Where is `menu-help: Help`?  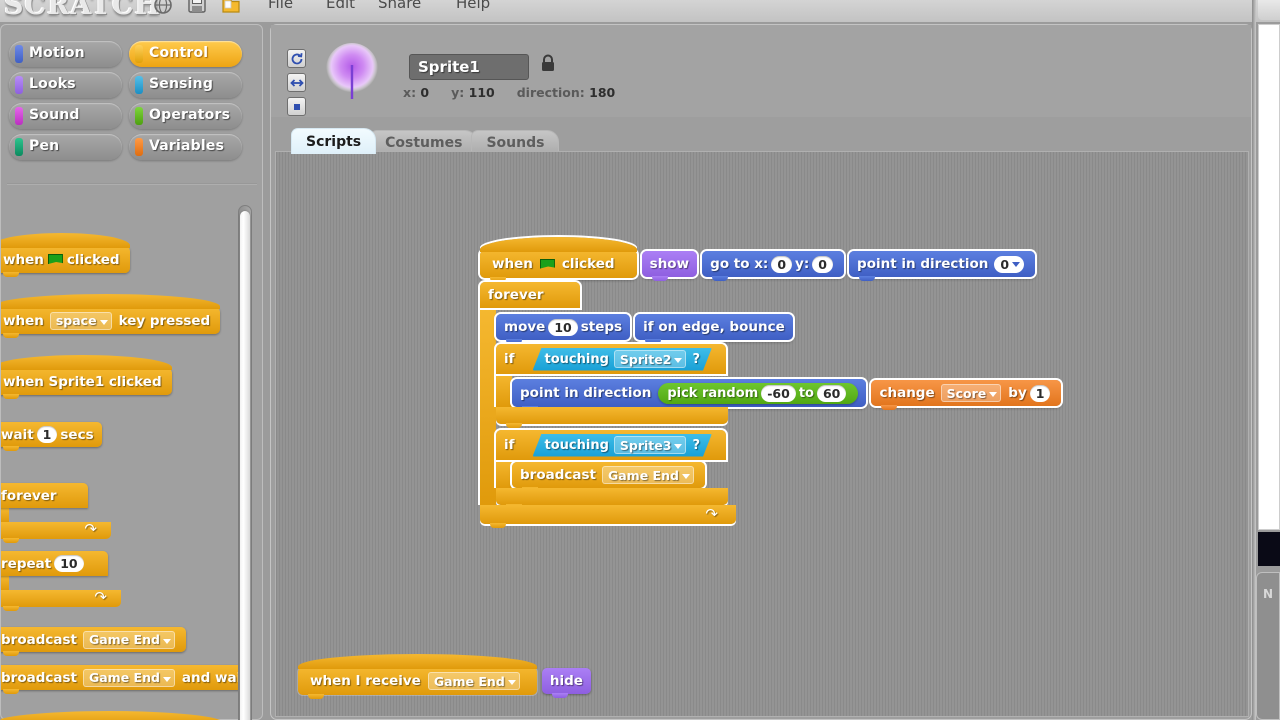
menu-help: Help is located at coordinates (473, 6).